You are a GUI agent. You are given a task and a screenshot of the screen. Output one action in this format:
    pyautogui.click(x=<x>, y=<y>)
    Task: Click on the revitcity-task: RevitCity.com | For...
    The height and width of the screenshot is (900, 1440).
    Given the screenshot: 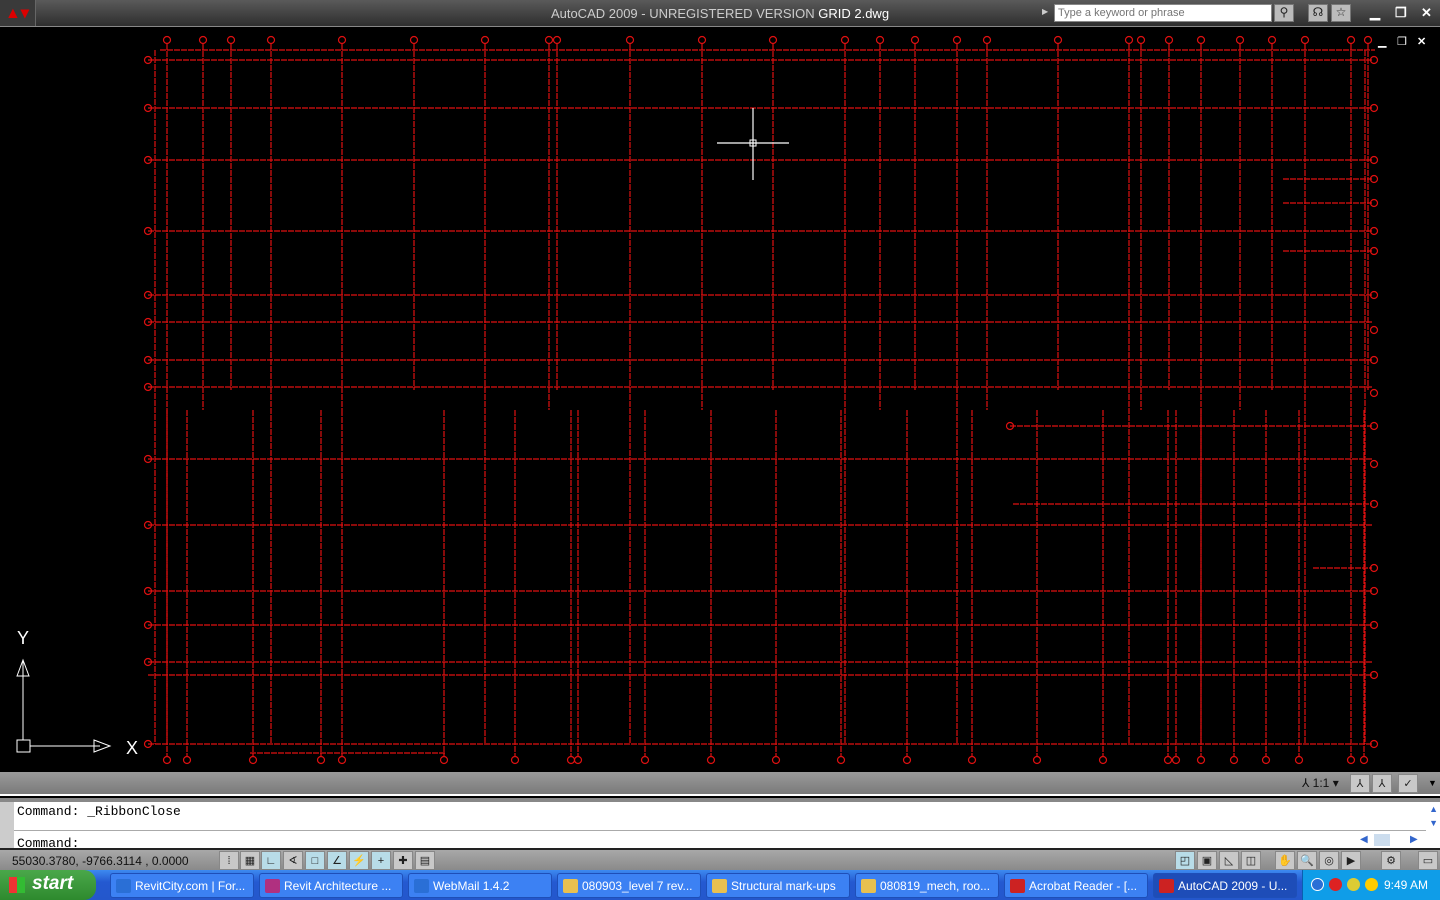 What is the action you would take?
    pyautogui.click(x=182, y=885)
    